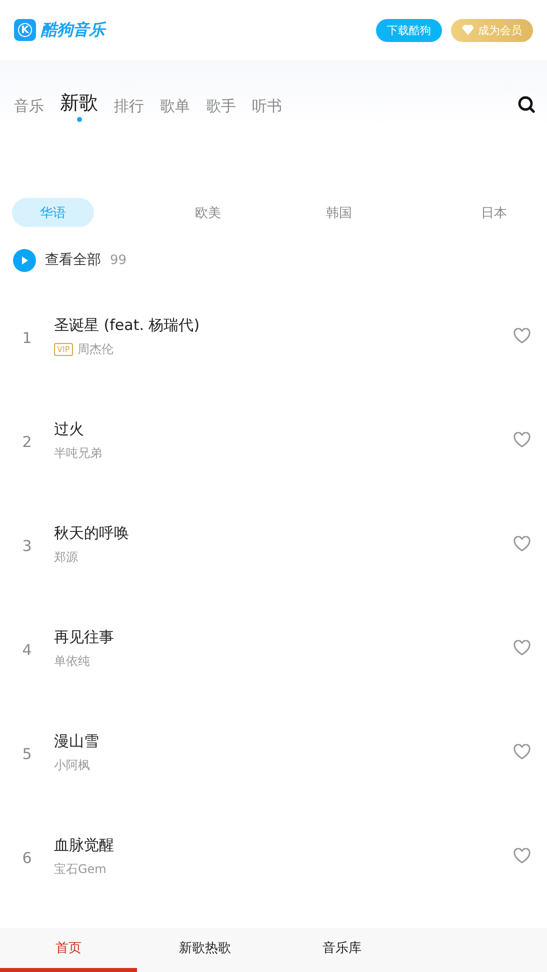 This screenshot has height=972, width=547. What do you see at coordinates (77, 741) in the screenshot?
I see `song-title: 漫山雪` at bounding box center [77, 741].